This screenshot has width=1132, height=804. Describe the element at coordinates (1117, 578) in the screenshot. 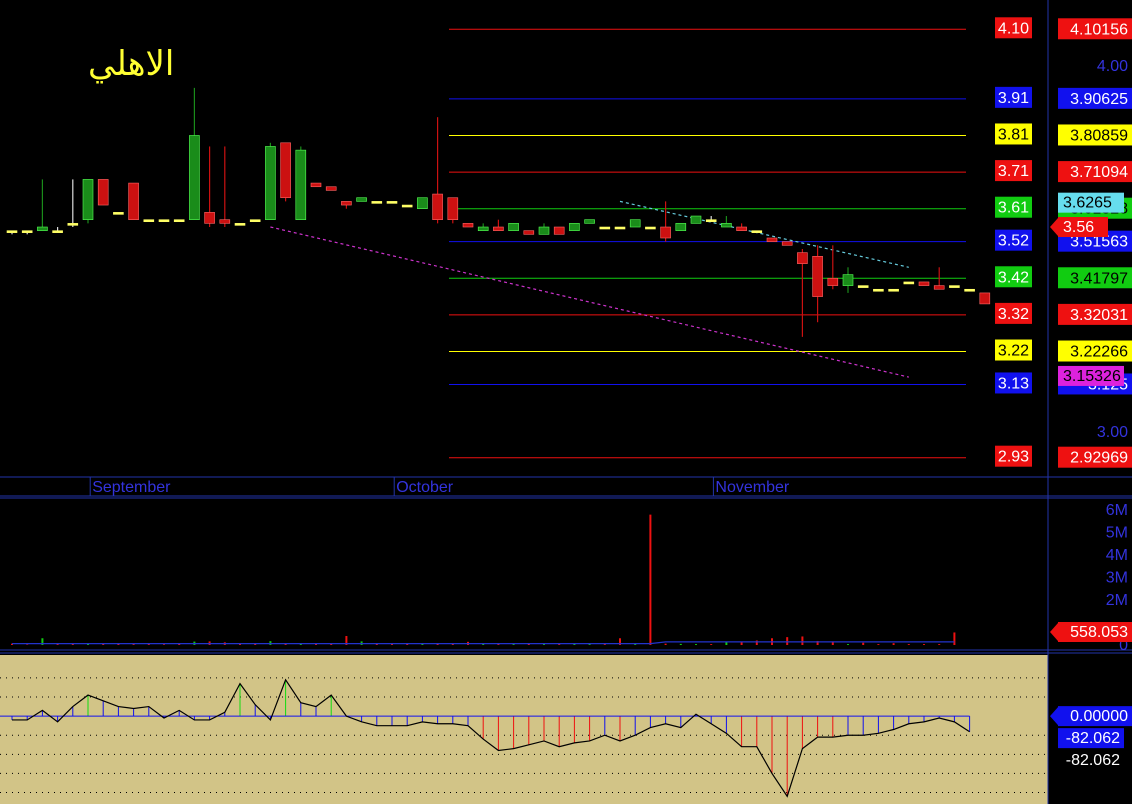

I see `volume-axis-tick: 3M` at that location.